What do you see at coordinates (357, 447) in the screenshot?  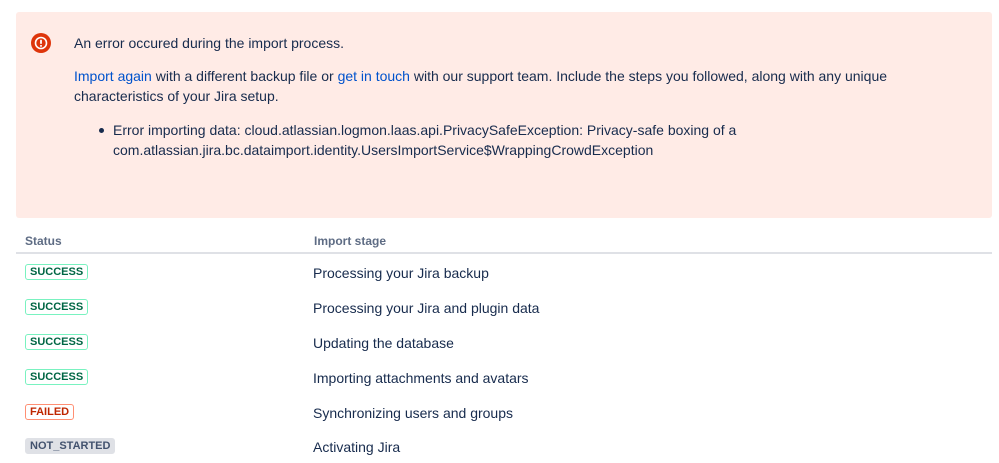 I see `stage-label: Activating Jira` at bounding box center [357, 447].